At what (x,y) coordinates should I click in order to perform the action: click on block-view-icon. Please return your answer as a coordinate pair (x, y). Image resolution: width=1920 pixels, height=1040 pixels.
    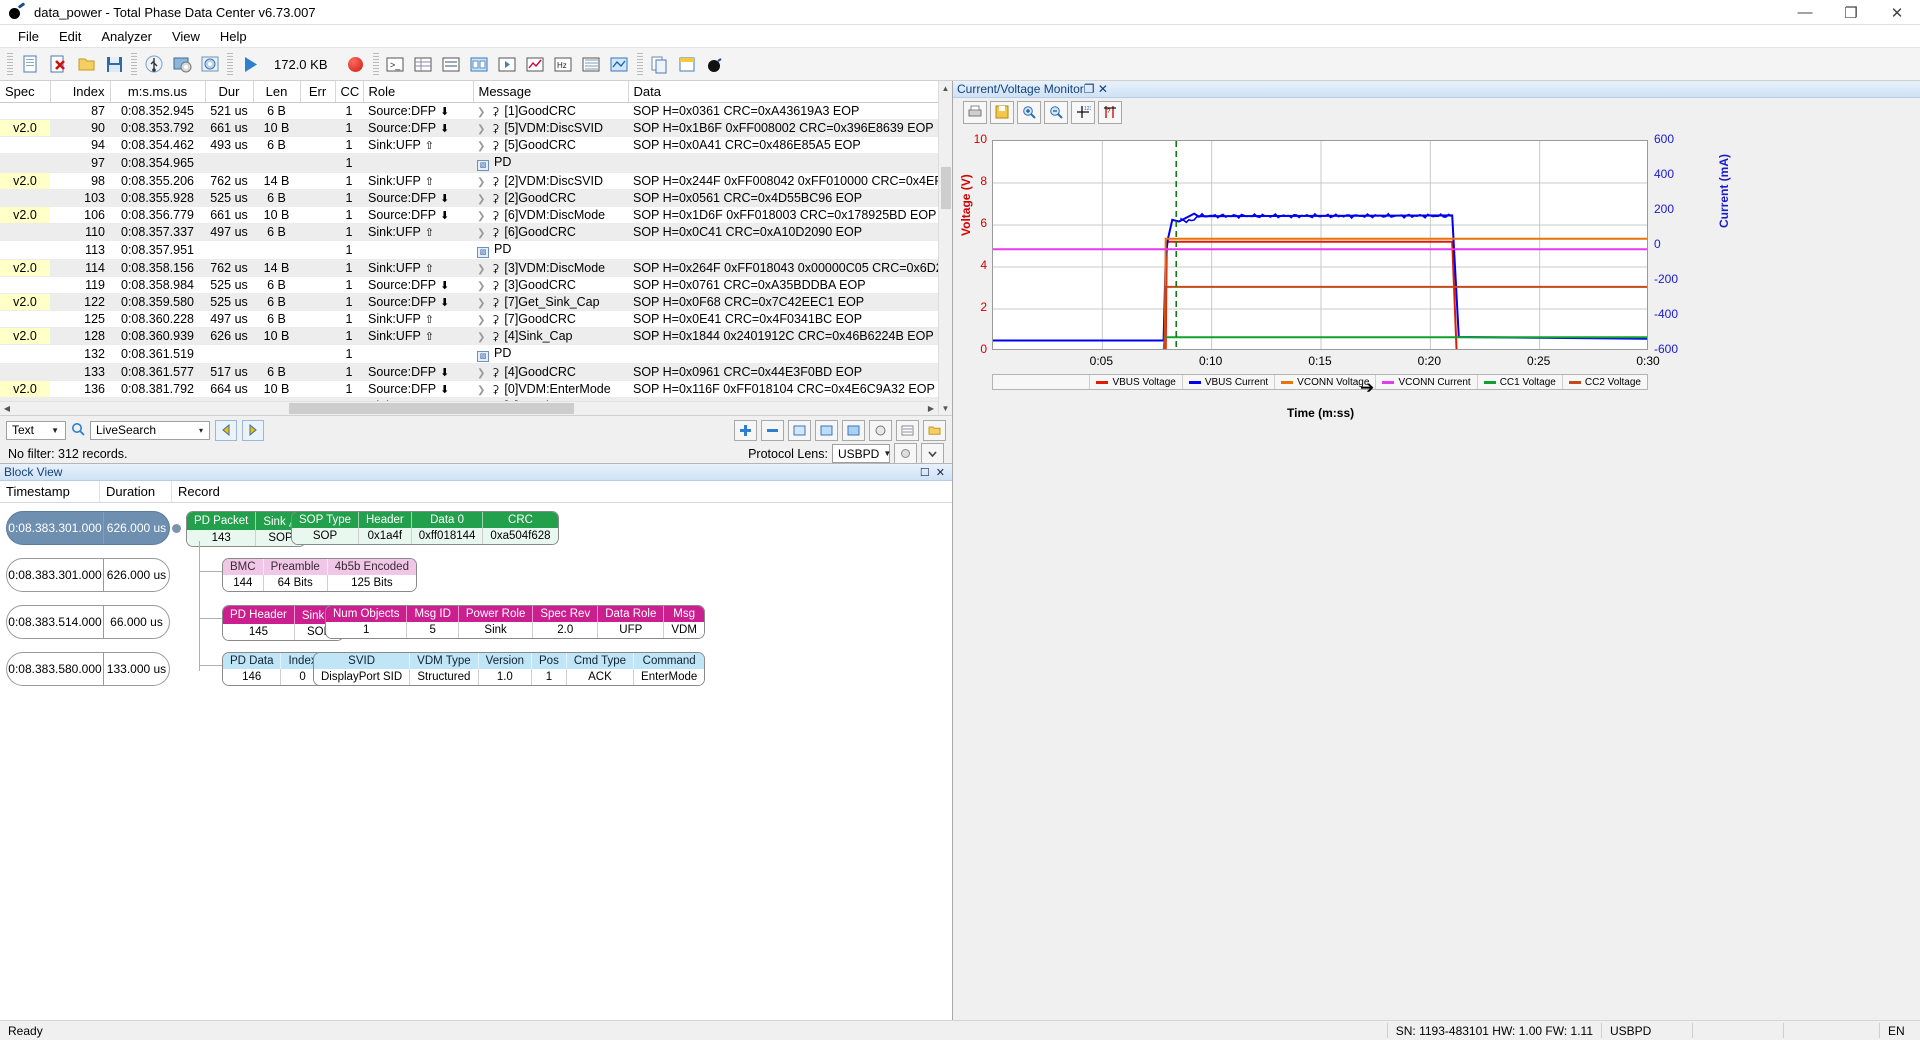
    Looking at the image, I should click on (480, 64).